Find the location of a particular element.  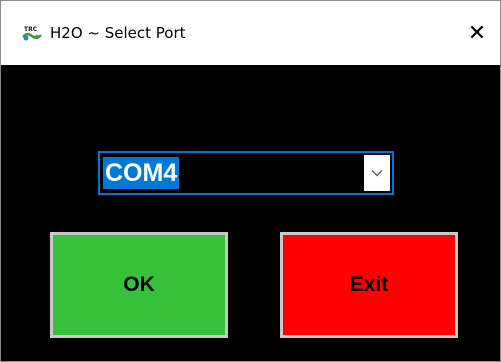

dropdown-toggle is located at coordinates (377, 173).